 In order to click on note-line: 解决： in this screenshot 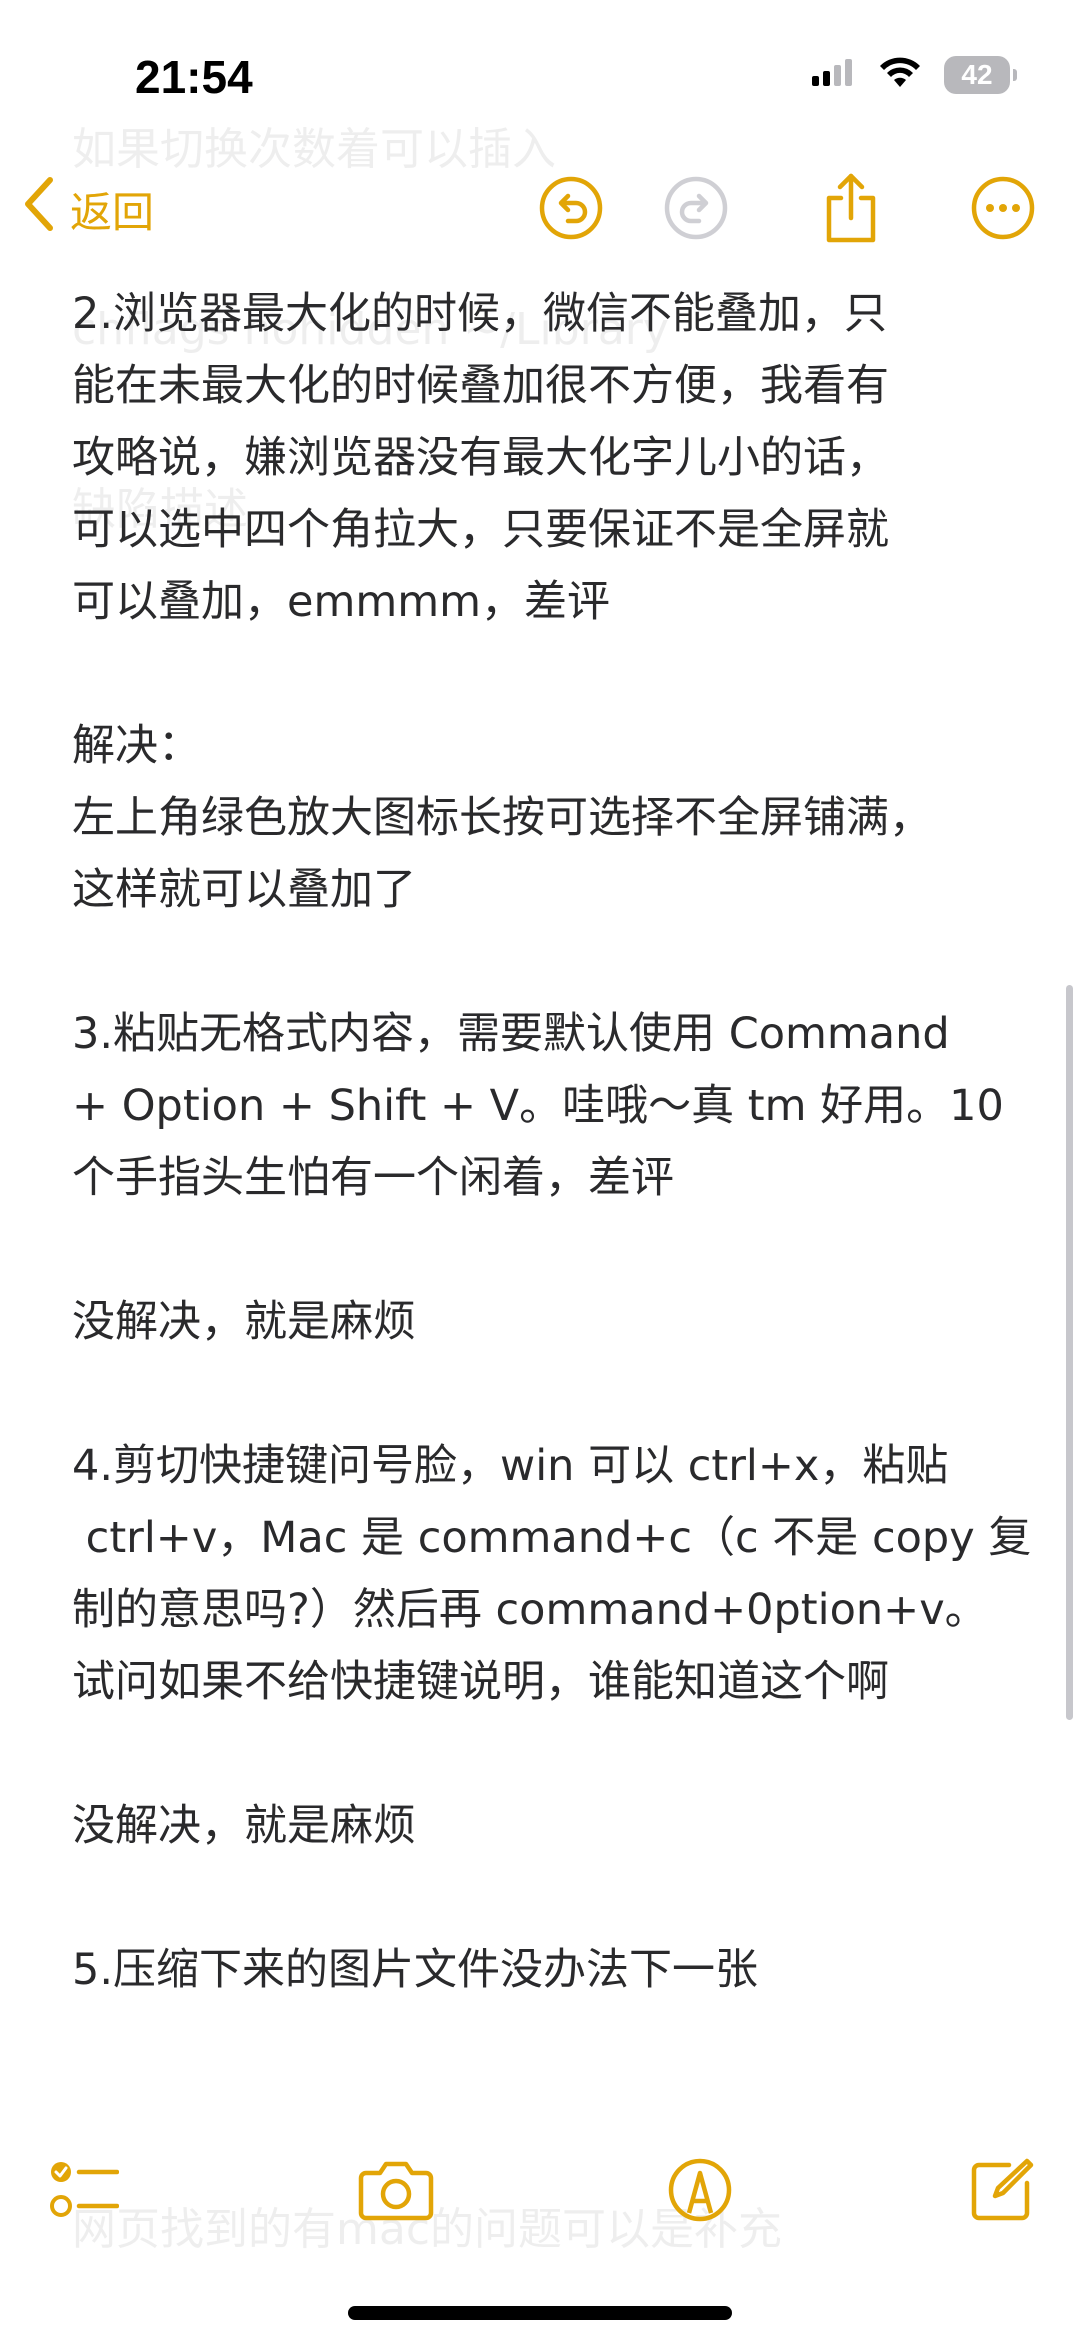, I will do `click(136, 746)`.